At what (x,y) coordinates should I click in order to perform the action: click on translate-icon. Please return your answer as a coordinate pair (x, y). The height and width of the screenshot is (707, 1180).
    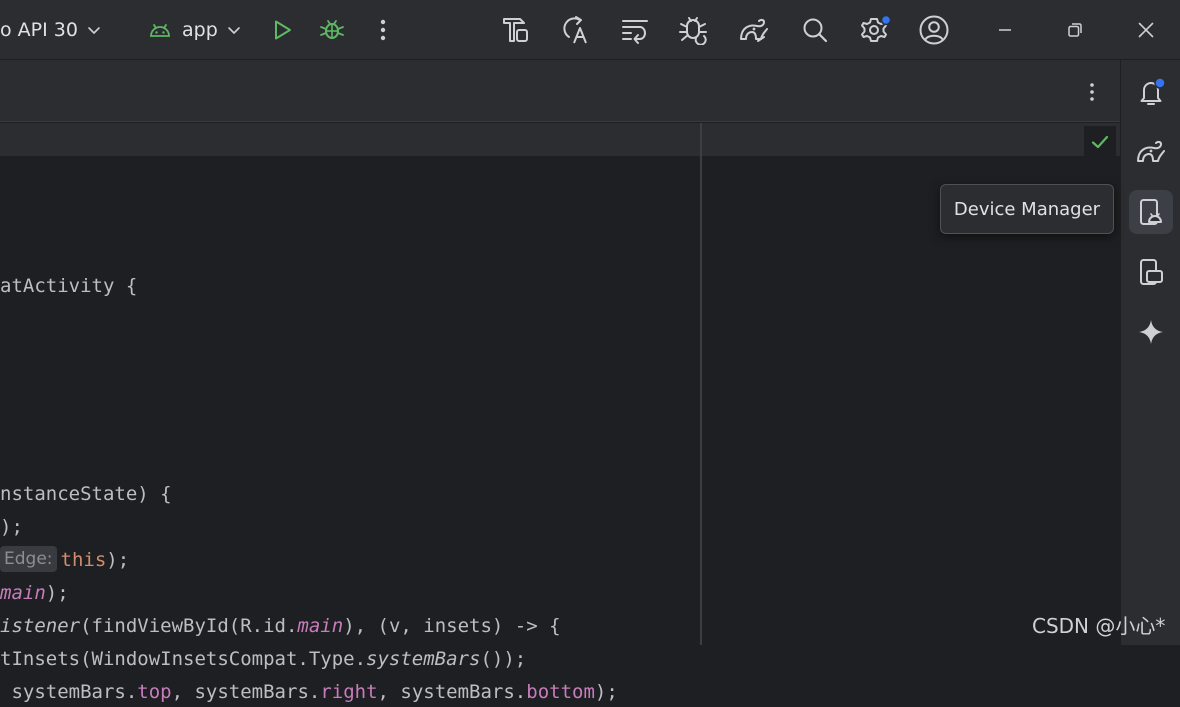
    Looking at the image, I should click on (575, 30).